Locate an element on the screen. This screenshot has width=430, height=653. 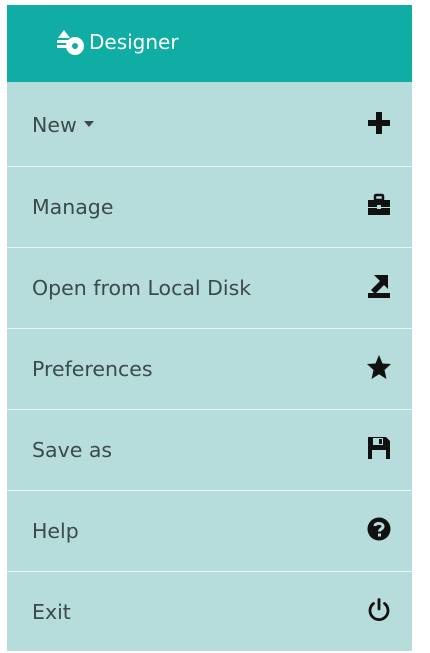
floppy-disk-icon is located at coordinates (379, 448).